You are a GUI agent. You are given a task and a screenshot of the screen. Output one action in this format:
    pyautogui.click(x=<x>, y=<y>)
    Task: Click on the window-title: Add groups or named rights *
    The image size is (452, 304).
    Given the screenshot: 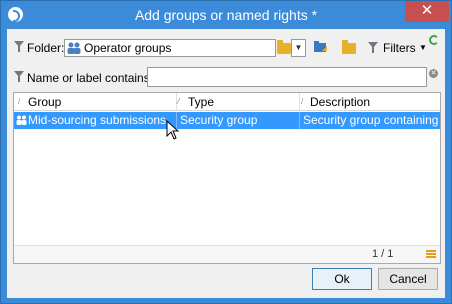 What is the action you would take?
    pyautogui.click(x=226, y=15)
    